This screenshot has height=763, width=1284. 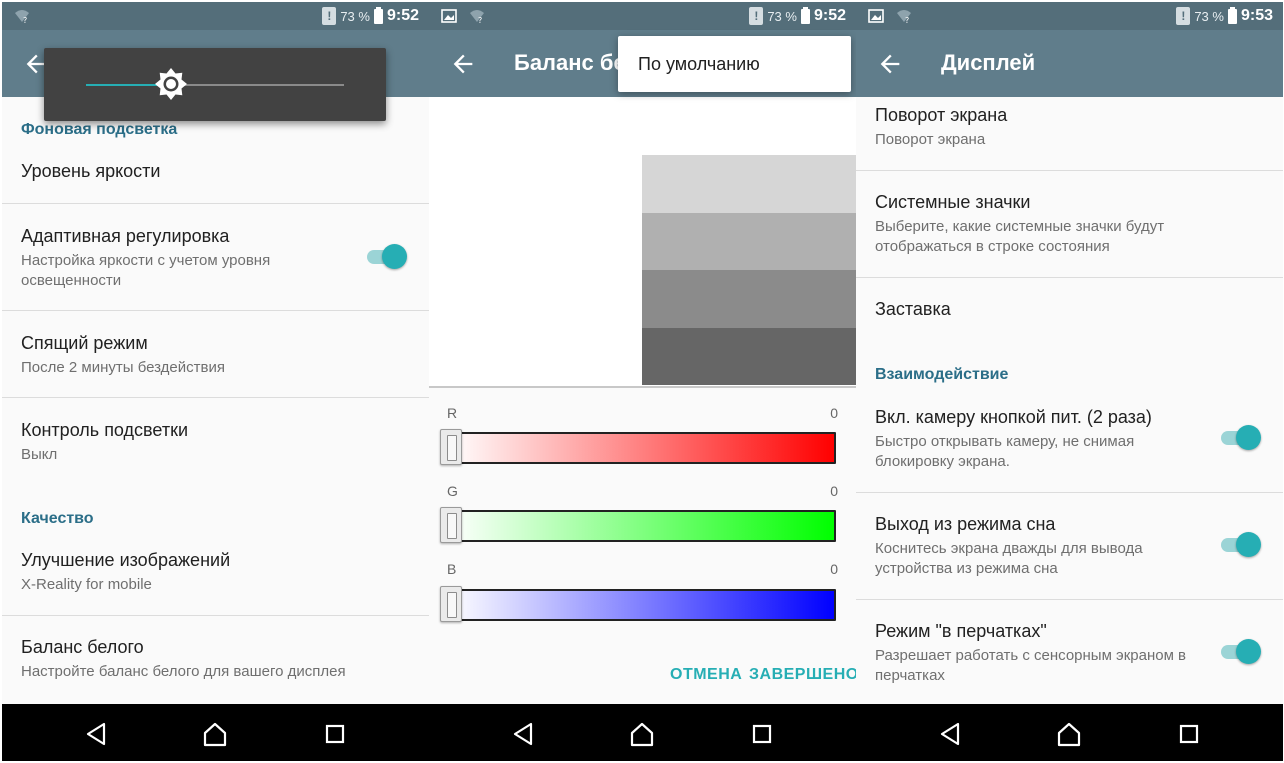 What do you see at coordinates (834, 413) in the screenshot?
I see `red-value: 0` at bounding box center [834, 413].